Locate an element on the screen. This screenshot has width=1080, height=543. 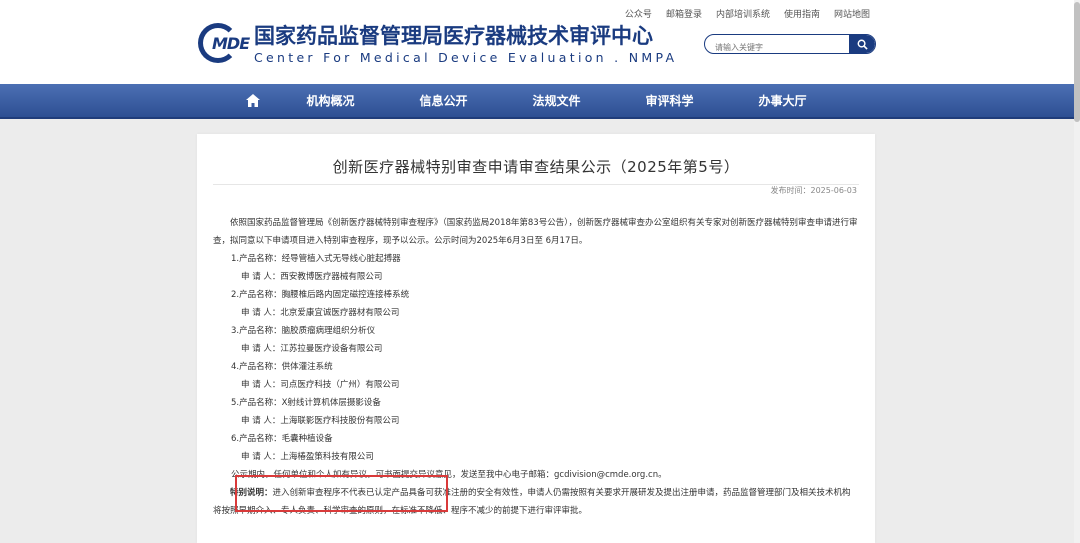
item-product: 5.产品名称：X射线计算机体层摄影设备 is located at coordinates (306, 403).